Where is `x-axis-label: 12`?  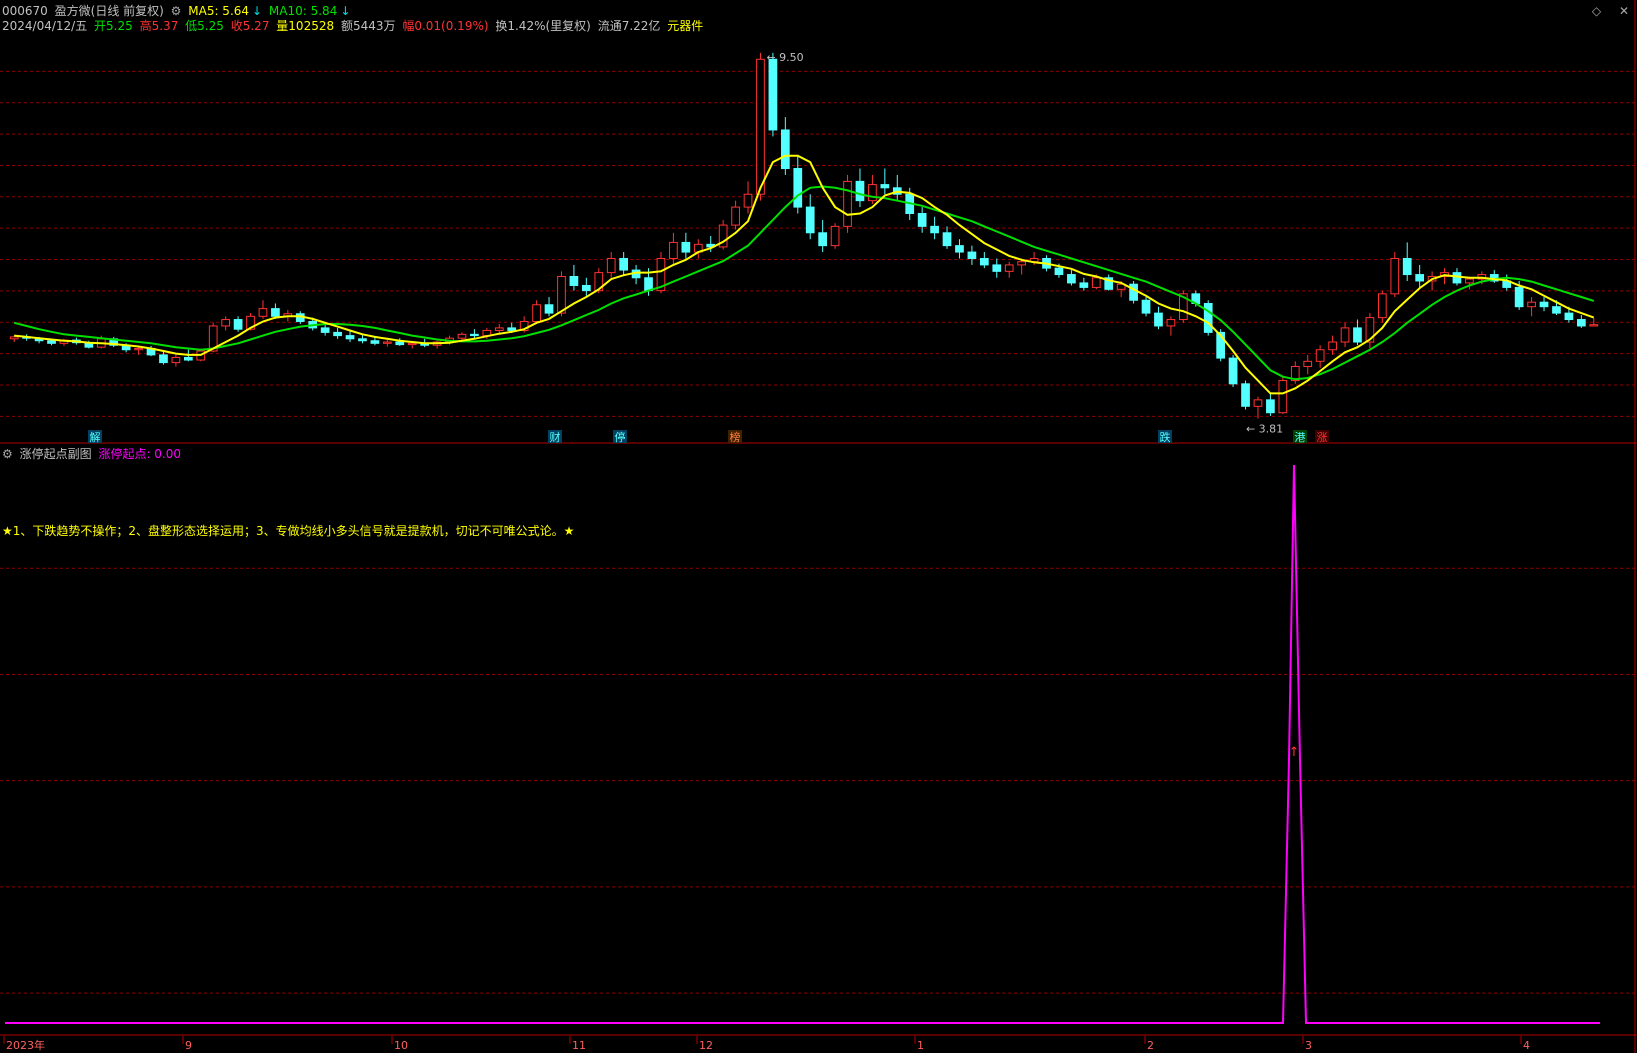 x-axis-label: 12 is located at coordinates (706, 1045).